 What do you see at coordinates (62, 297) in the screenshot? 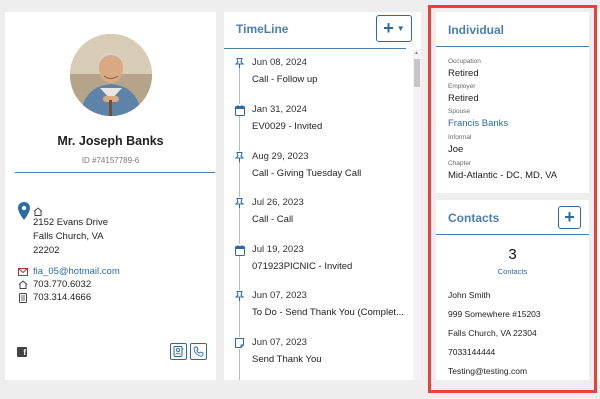
I see `mobile-phone: 703.314.4666` at bounding box center [62, 297].